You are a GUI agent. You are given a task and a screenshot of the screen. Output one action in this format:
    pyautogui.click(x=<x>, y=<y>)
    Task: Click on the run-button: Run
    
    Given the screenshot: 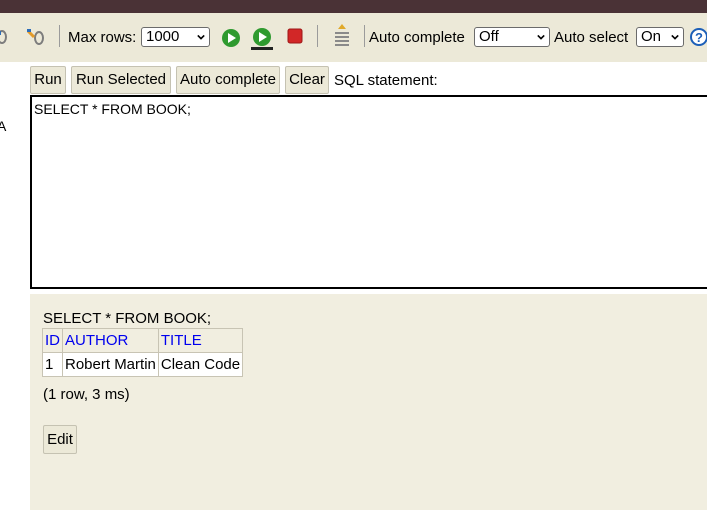 What is the action you would take?
    pyautogui.click(x=48, y=80)
    